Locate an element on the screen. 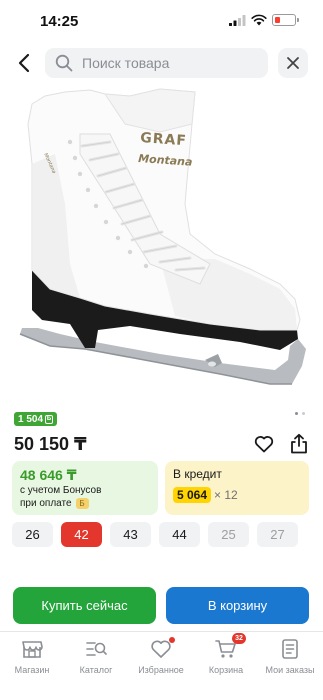 The height and width of the screenshot is (700, 323). bonus-description-line1: с учетом Бонусов is located at coordinates (61, 490).